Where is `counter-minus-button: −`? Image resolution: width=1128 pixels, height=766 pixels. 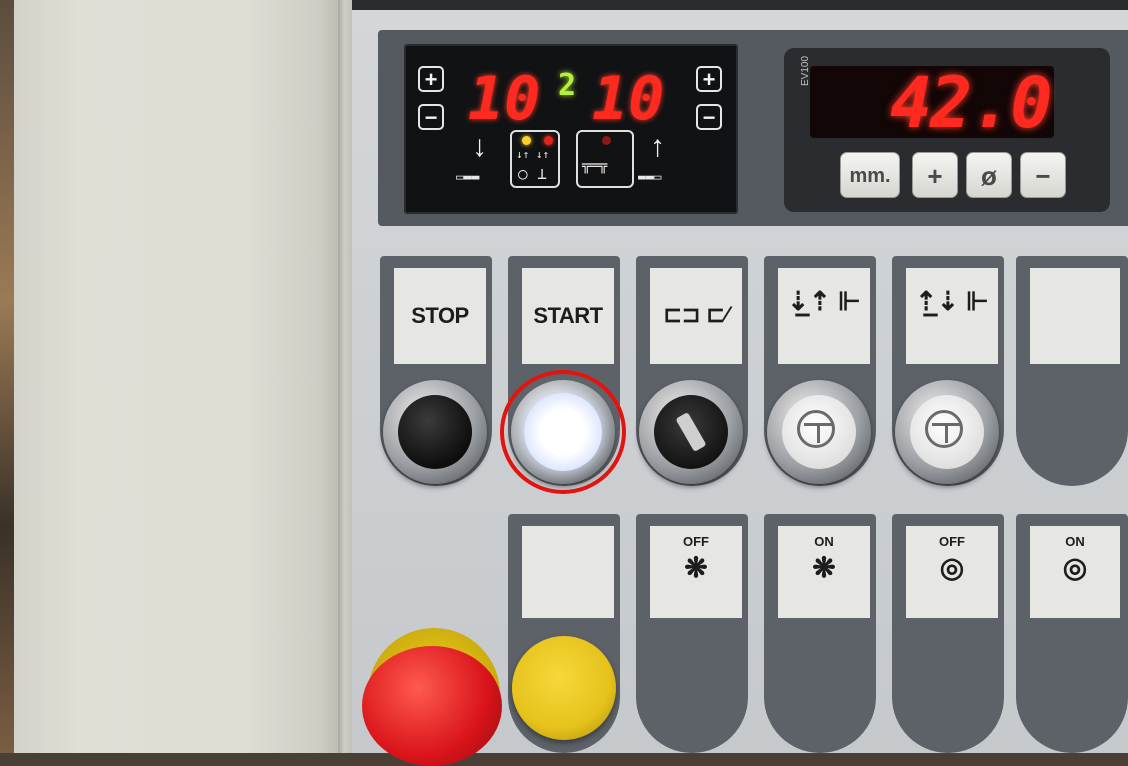 counter-minus-button: − is located at coordinates (1043, 175).